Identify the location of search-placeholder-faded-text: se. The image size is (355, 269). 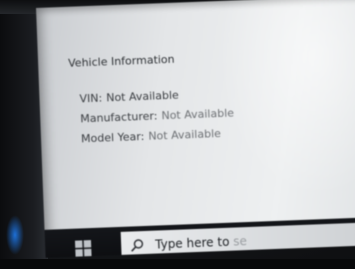
(240, 241).